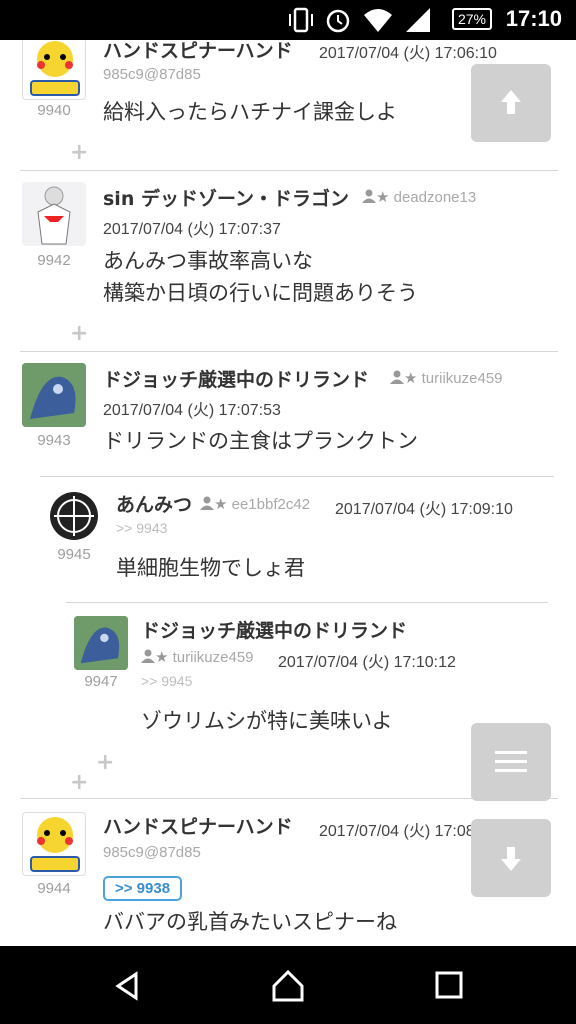 The image size is (576, 1024). What do you see at coordinates (250, 112) in the screenshot?
I see `post-body: 給料入ったらハチナイ課金しよ` at bounding box center [250, 112].